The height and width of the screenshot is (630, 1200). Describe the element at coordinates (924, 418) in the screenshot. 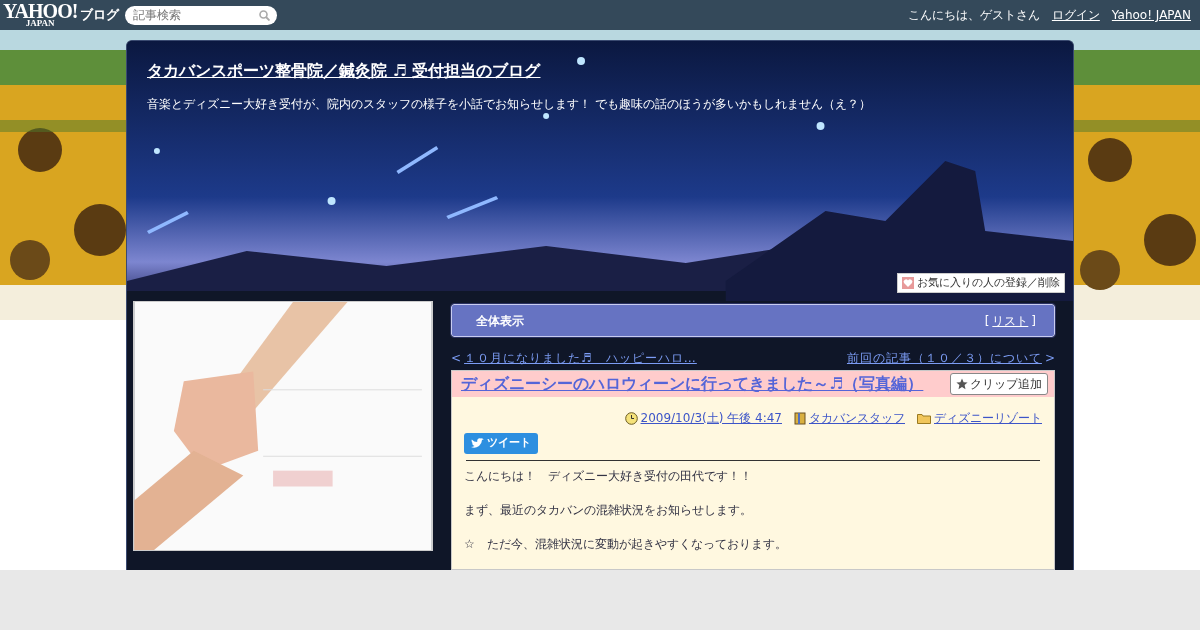

I see `folder-icon` at that location.